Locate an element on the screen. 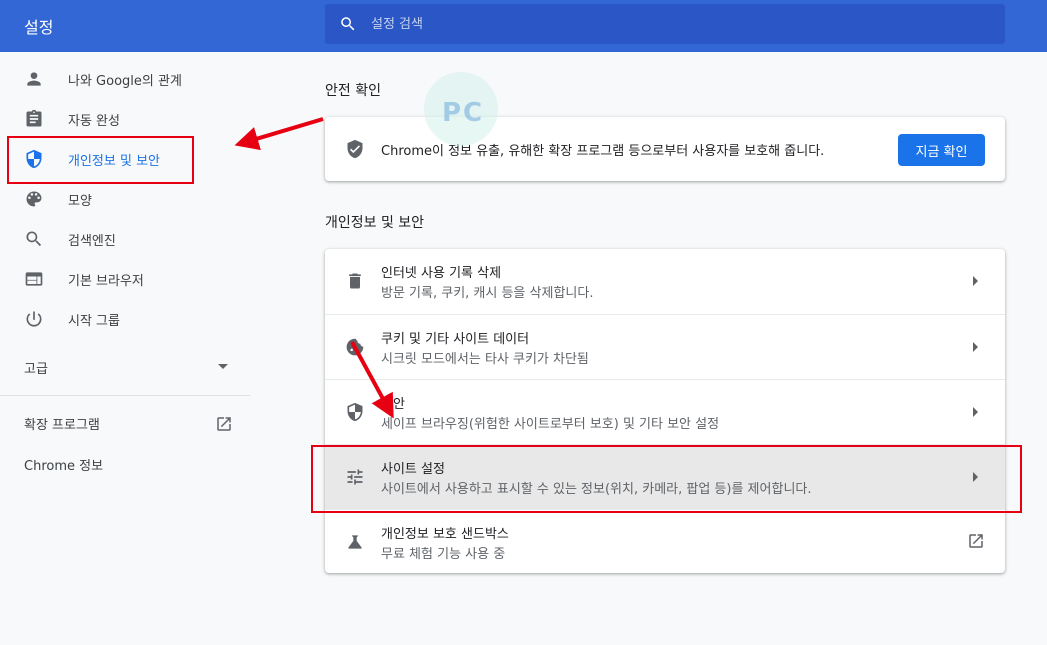 This screenshot has width=1047, height=645. row-subtitle: 무료 체험 기능 사용 중 is located at coordinates (443, 554).